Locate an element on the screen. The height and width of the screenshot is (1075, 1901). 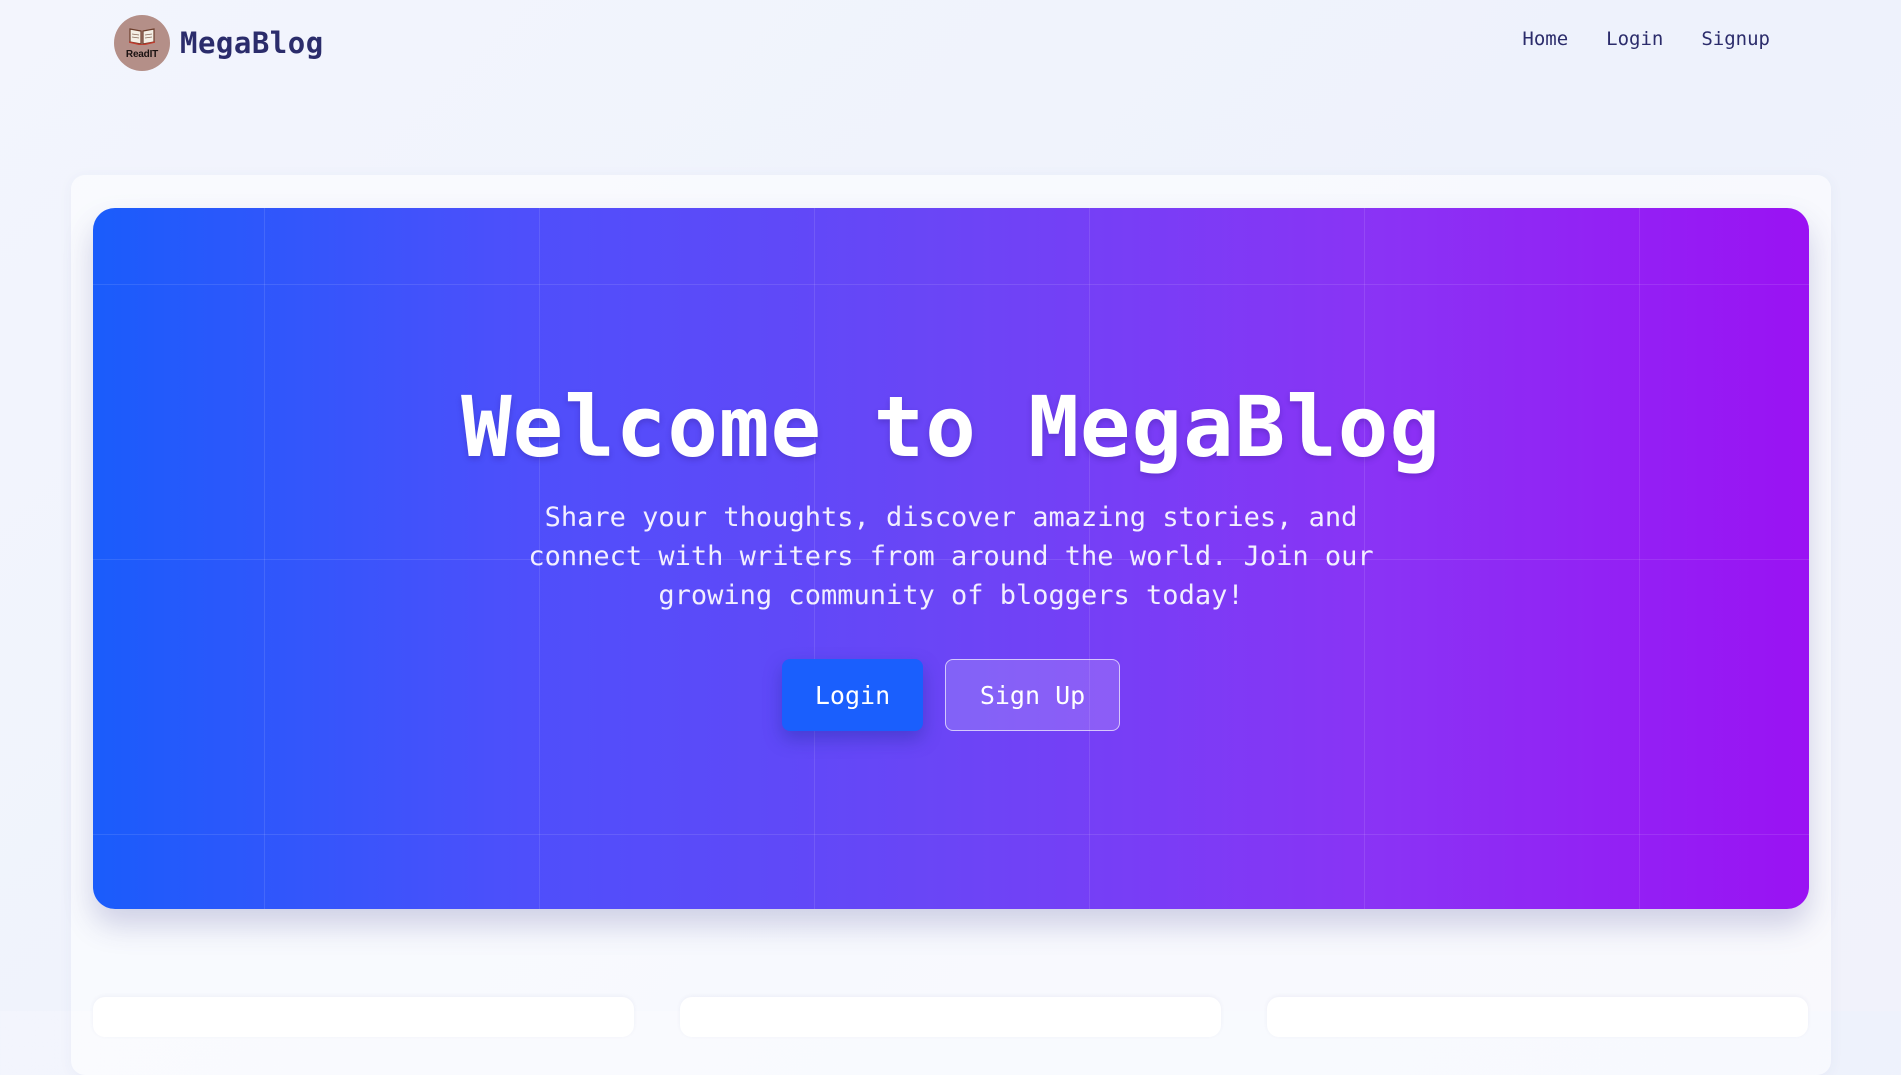
logo-text: ReadIT is located at coordinates (142, 54).